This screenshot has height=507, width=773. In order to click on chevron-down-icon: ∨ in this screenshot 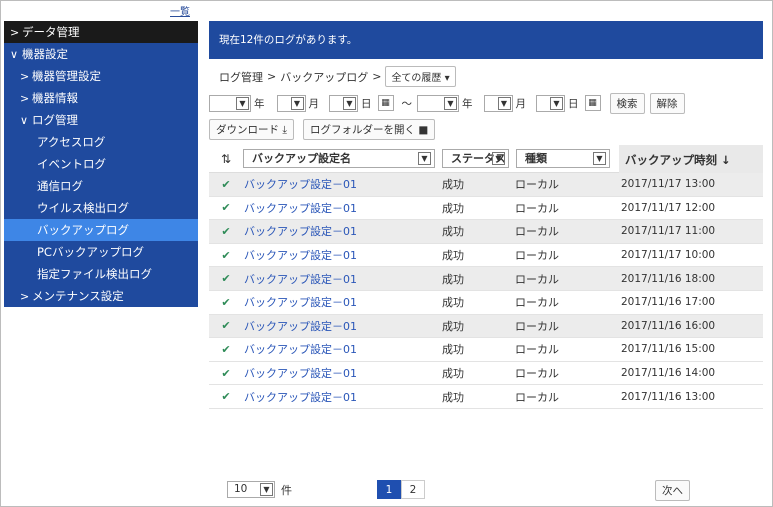, I will do `click(24, 120)`.